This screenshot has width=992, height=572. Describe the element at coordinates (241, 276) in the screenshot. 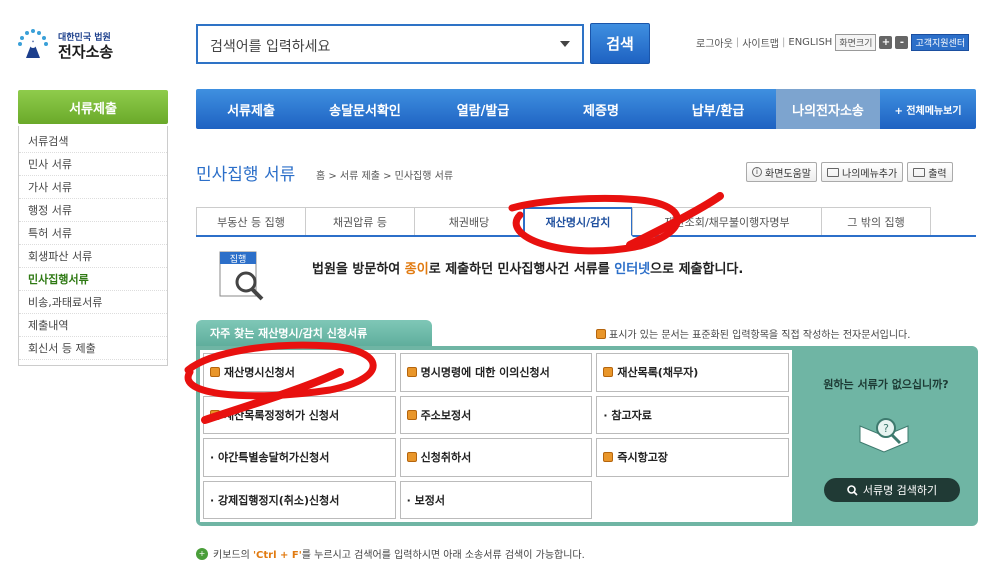

I see `magnifier-document-icon: 집행` at that location.